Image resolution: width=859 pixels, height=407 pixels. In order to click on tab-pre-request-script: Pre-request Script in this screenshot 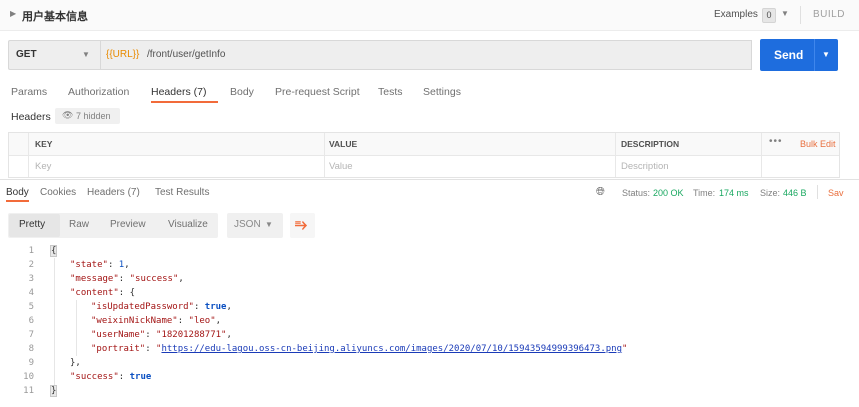, I will do `click(317, 92)`.